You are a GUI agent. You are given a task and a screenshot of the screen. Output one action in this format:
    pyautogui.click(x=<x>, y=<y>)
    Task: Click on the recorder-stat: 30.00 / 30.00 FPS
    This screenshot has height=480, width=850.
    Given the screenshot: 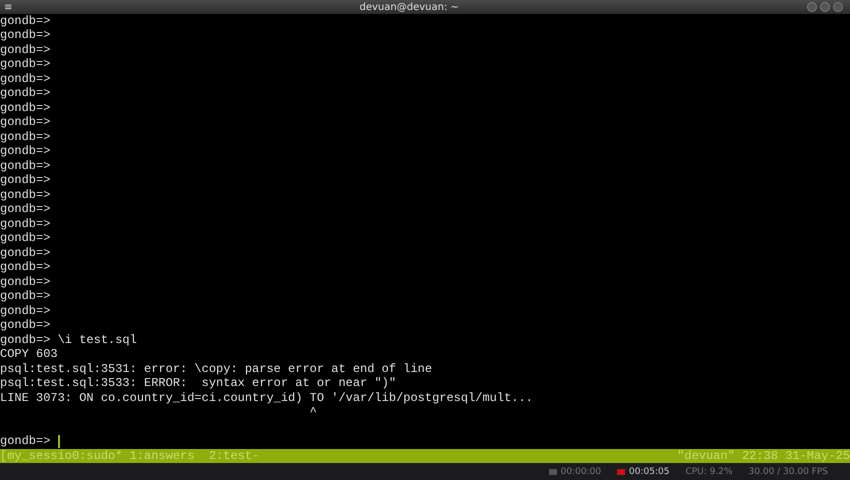 What is the action you would take?
    pyautogui.click(x=788, y=471)
    